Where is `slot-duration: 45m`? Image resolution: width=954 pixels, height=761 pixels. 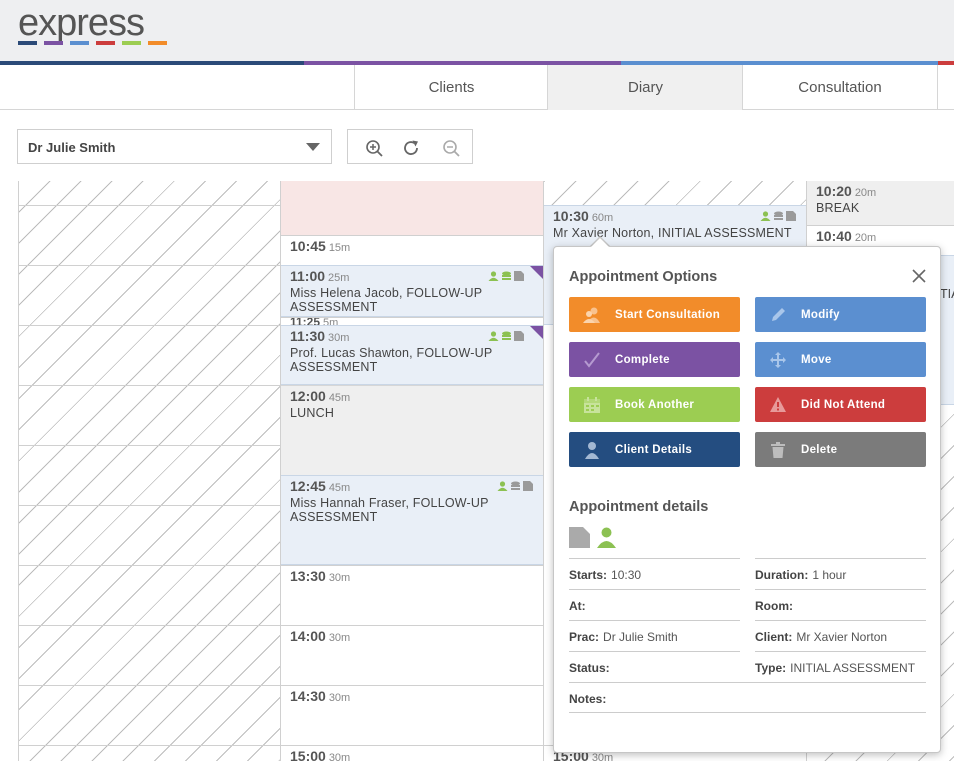 slot-duration: 45m is located at coordinates (339, 398).